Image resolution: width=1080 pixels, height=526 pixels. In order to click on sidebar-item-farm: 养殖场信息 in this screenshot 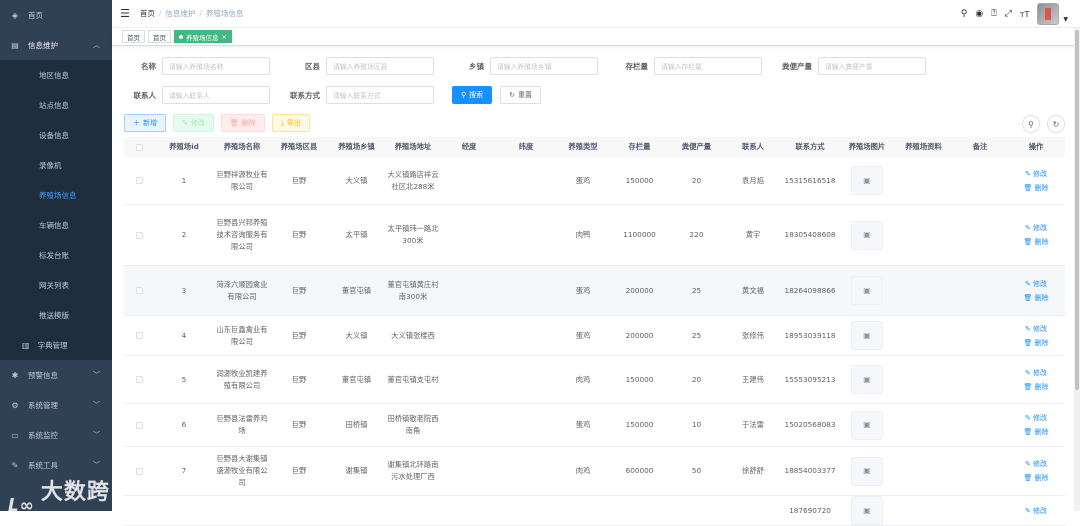, I will do `click(56, 195)`.